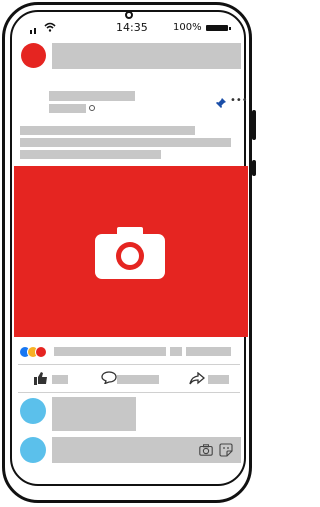 The image size is (320, 507). What do you see at coordinates (92, 96) in the screenshot?
I see `post-author-name` at bounding box center [92, 96].